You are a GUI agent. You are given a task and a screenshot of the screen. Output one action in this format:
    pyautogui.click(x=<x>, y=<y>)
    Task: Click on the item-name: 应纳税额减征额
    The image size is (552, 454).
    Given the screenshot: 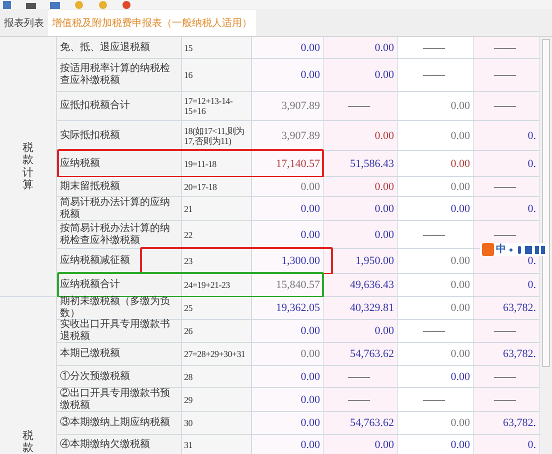 What is the action you would take?
    pyautogui.click(x=119, y=261)
    